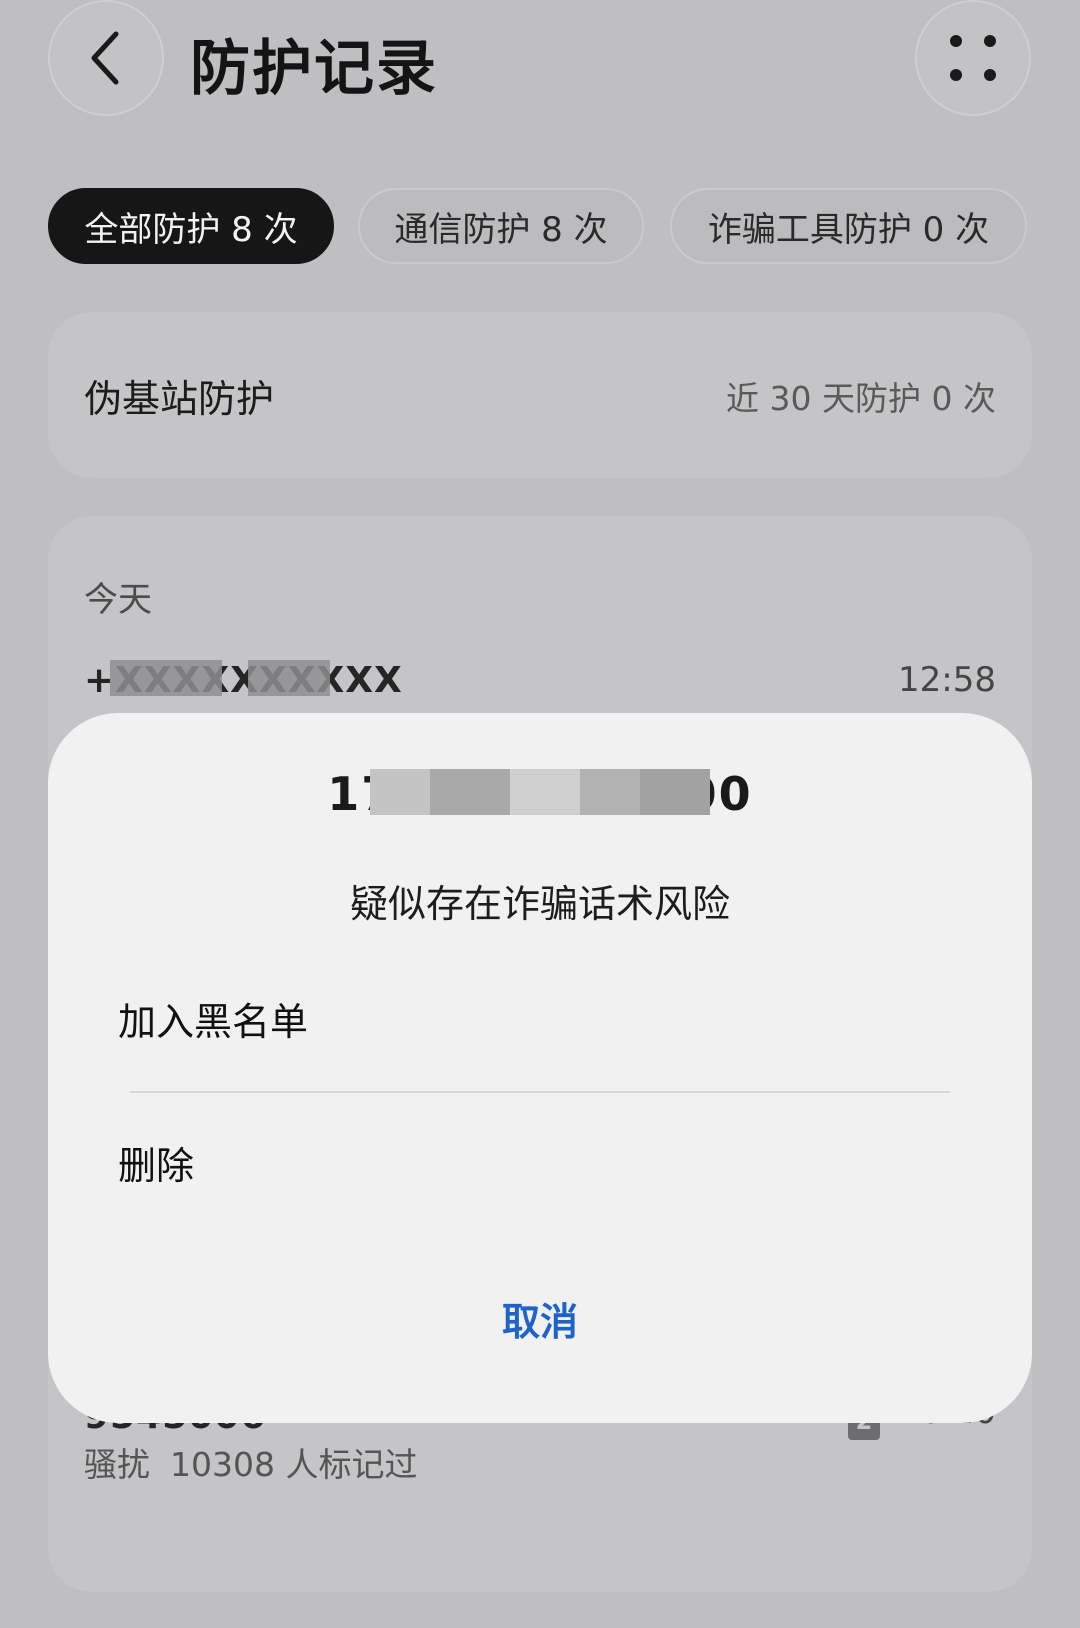 This screenshot has height=1628, width=1080. Describe the element at coordinates (947, 680) in the screenshot. I see `record-time-1: 12:58` at that location.